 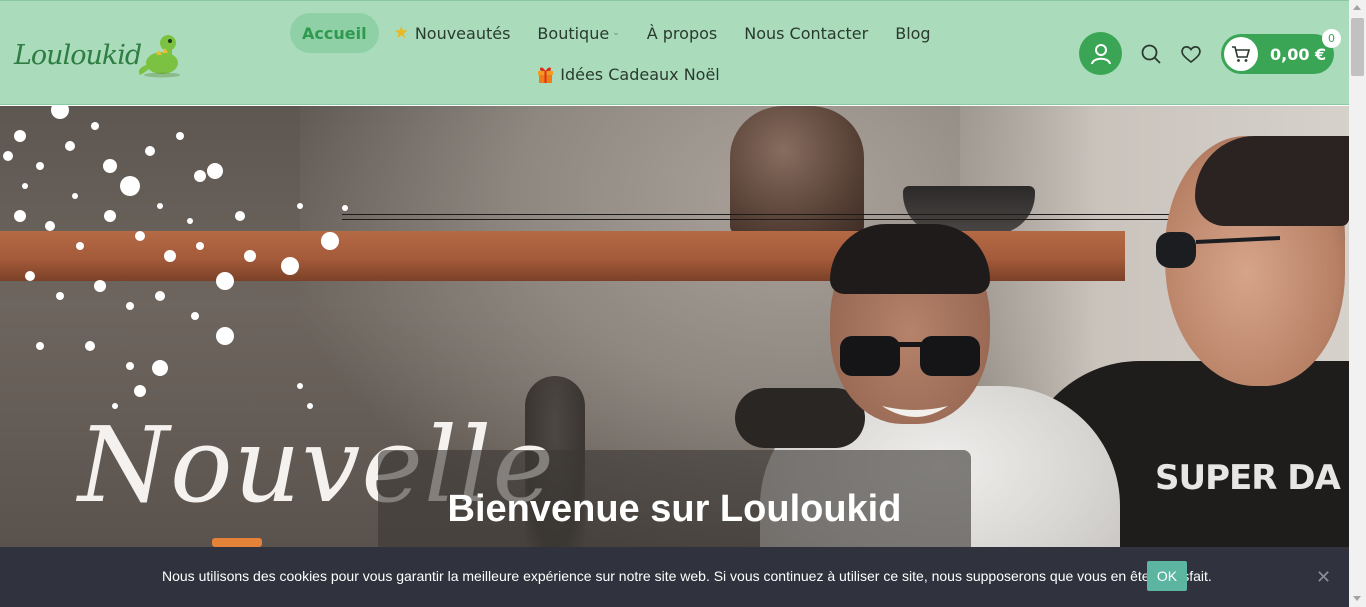 I want to click on site-logo: Louloukid, so click(x=97, y=55).